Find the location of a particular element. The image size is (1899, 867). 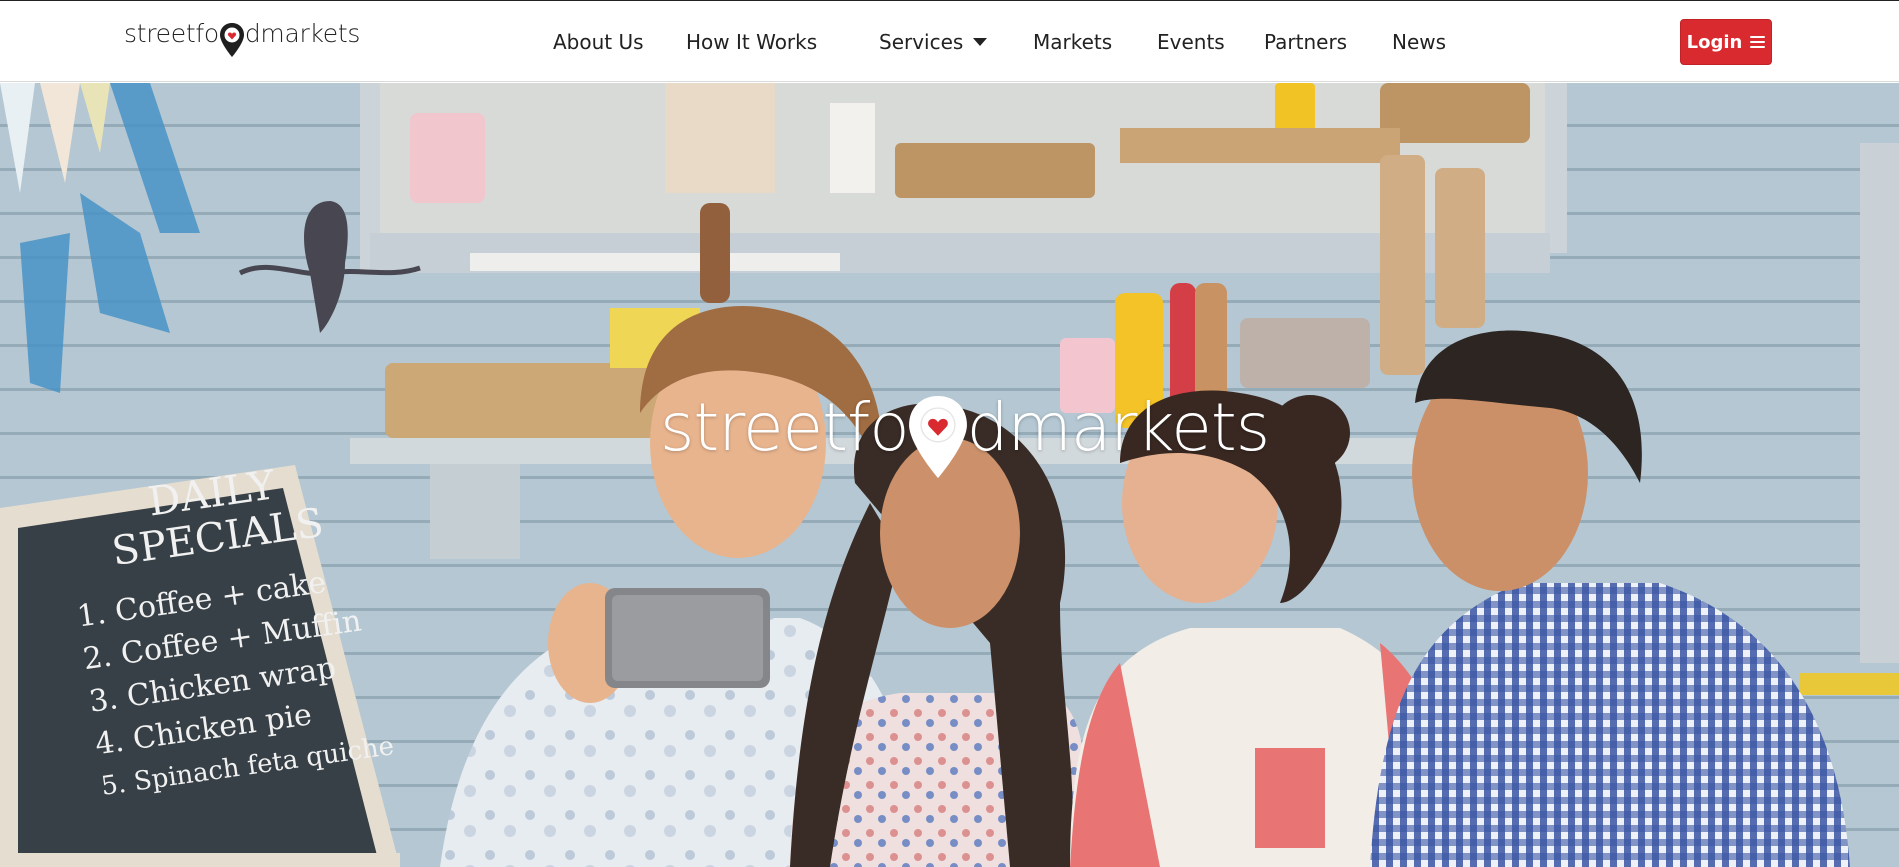

hero-logo-part1: streetfo is located at coordinates (785, 427).